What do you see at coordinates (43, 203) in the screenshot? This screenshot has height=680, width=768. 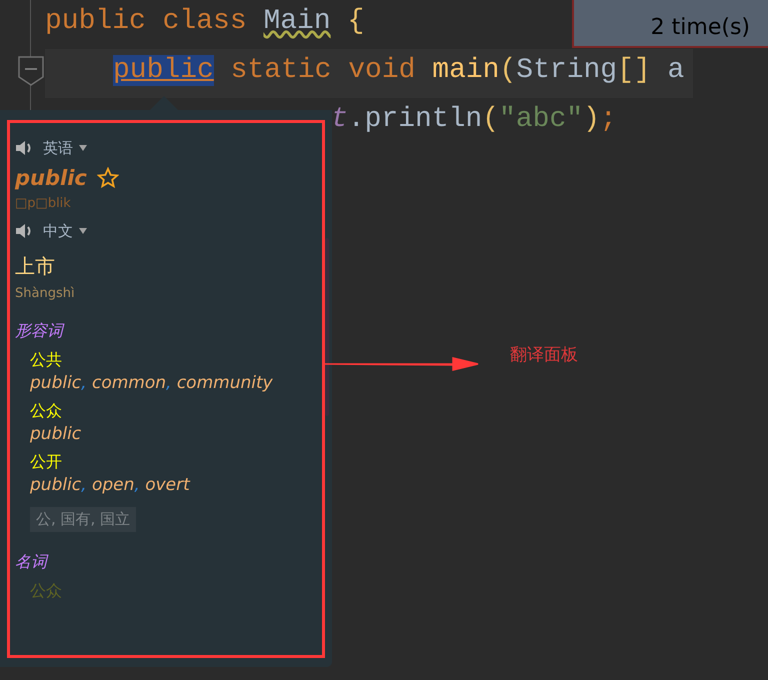 I see `phonetic-text: □p□blik` at bounding box center [43, 203].